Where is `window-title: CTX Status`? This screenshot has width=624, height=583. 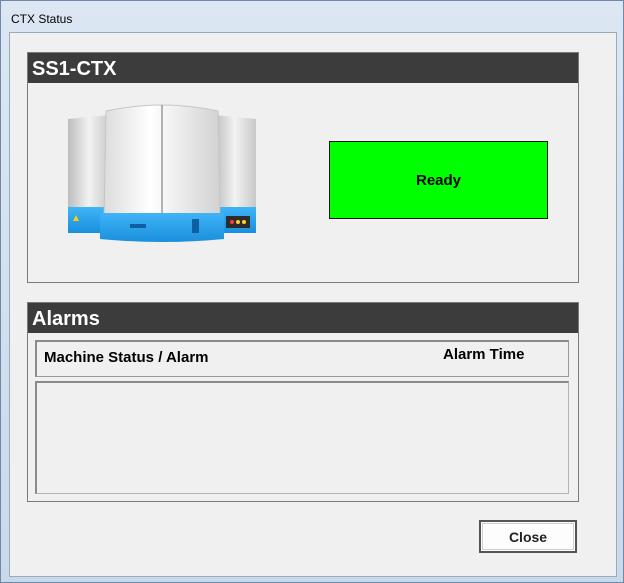
window-title: CTX Status is located at coordinates (42, 19).